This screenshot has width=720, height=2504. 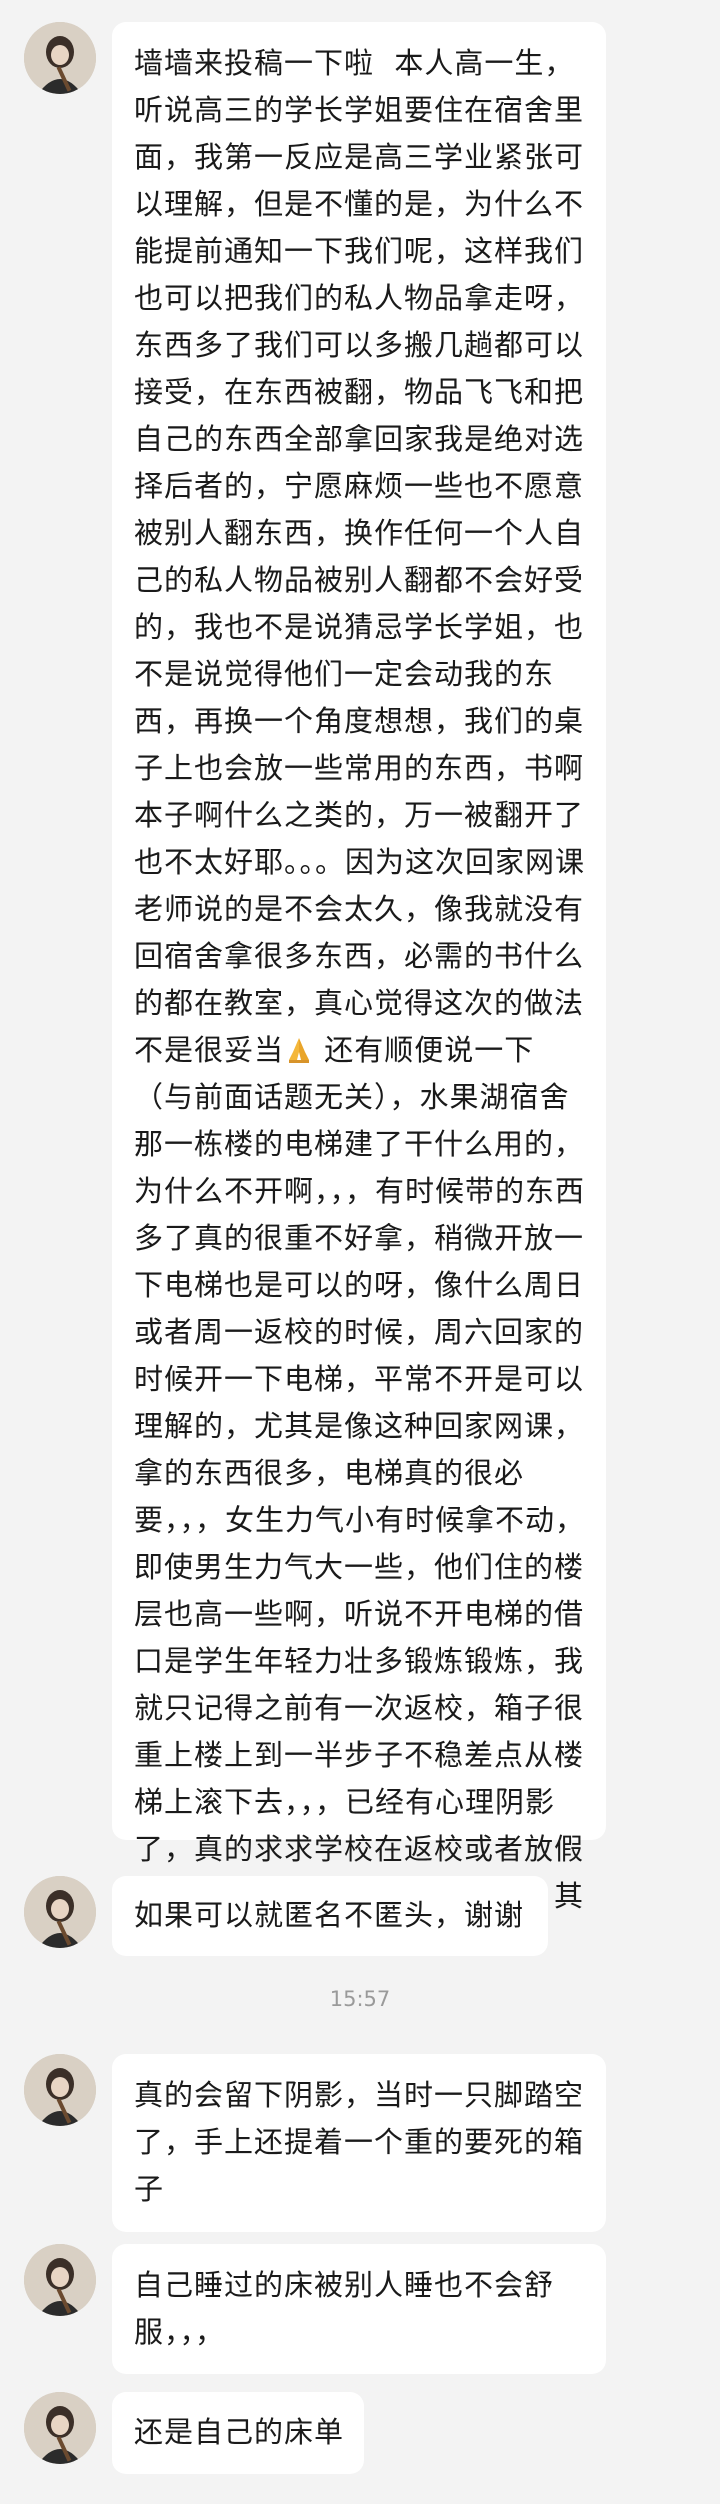 I want to click on message-bubble: 真的会留下阴影，当时一只脚踏空了，手上还提着一个重的要死的箱子, so click(x=359, y=2143).